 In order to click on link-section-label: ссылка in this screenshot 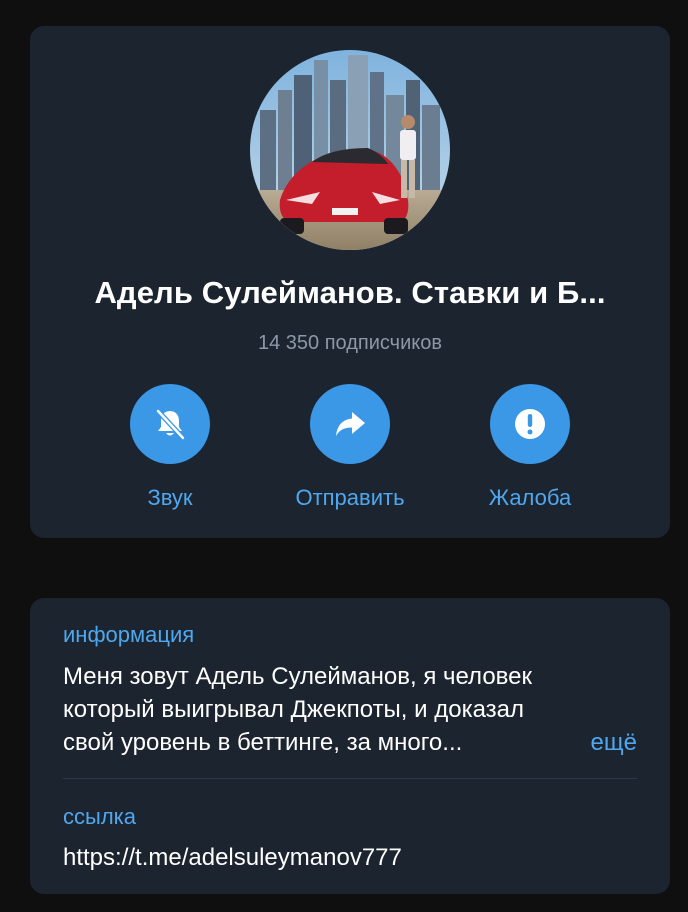, I will do `click(99, 816)`.